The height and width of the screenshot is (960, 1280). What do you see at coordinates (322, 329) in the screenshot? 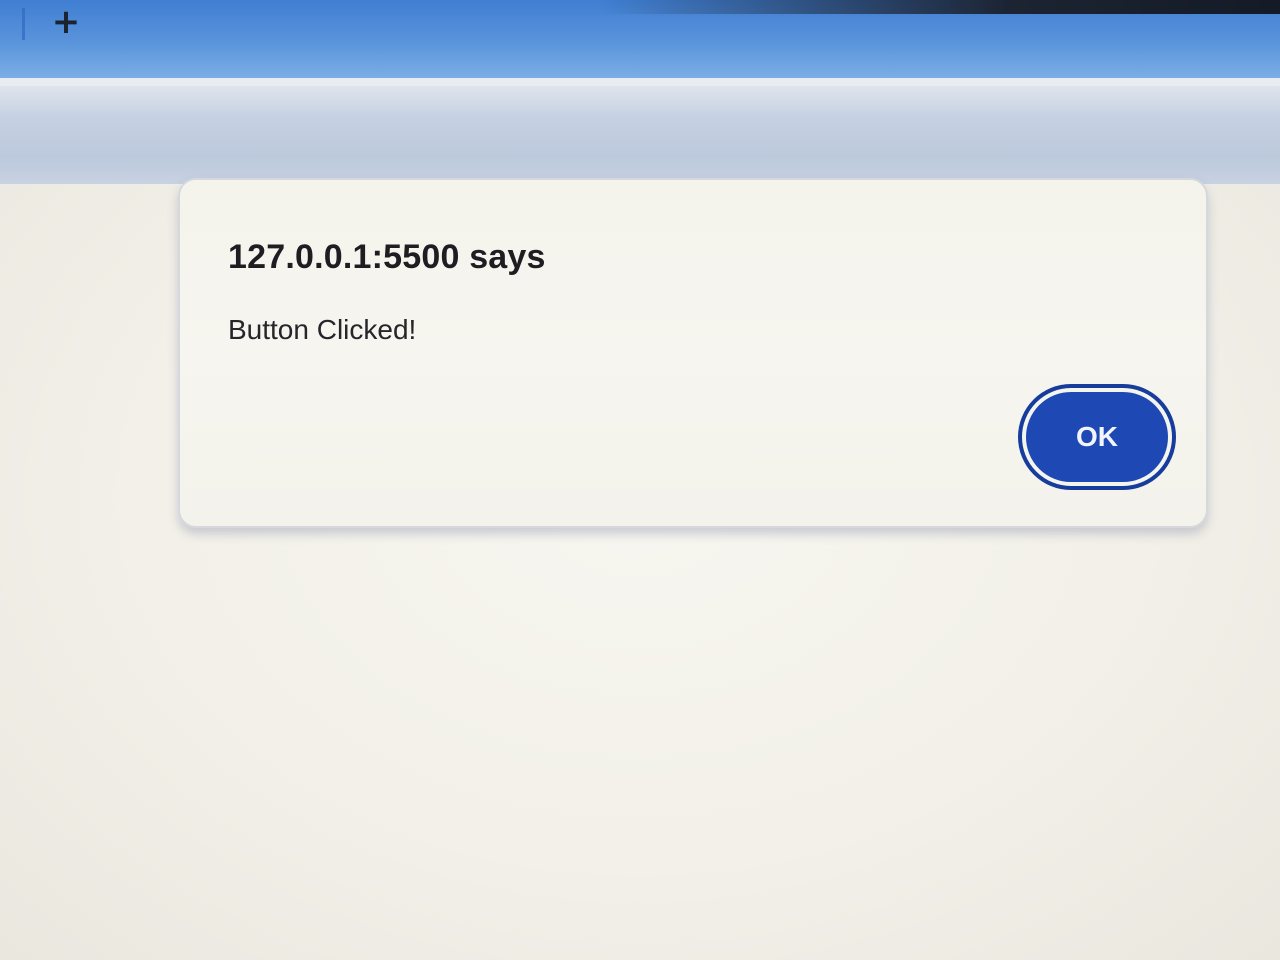
I see `alert-message: Button Clicked!` at bounding box center [322, 329].